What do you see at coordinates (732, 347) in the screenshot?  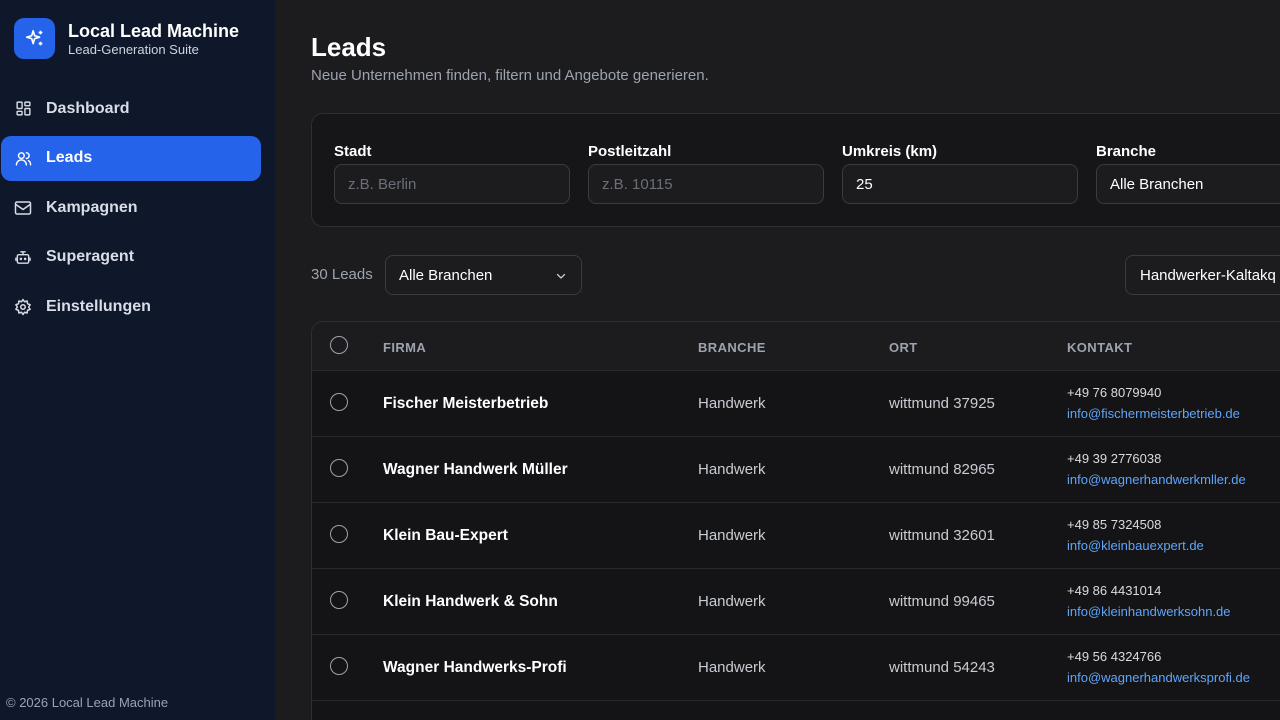 I see `column-header-branche: BRANCHE` at bounding box center [732, 347].